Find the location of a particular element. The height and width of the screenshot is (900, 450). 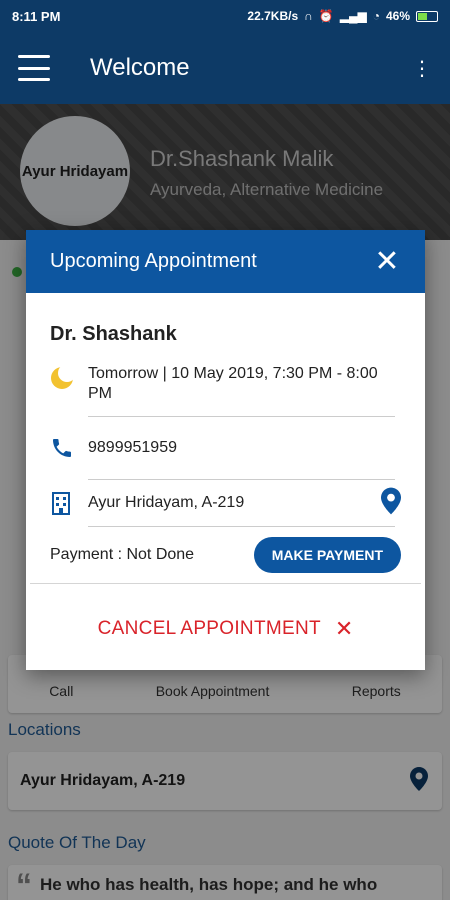

dialog-title: Upcoming Appointment is located at coordinates (153, 261).